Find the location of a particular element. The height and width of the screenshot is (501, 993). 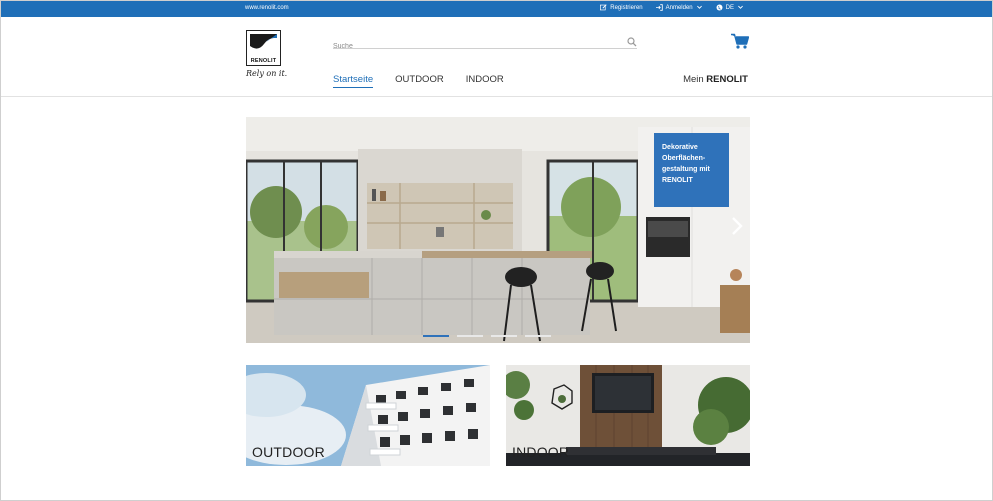

login-label: Anmelden is located at coordinates (679, 7).